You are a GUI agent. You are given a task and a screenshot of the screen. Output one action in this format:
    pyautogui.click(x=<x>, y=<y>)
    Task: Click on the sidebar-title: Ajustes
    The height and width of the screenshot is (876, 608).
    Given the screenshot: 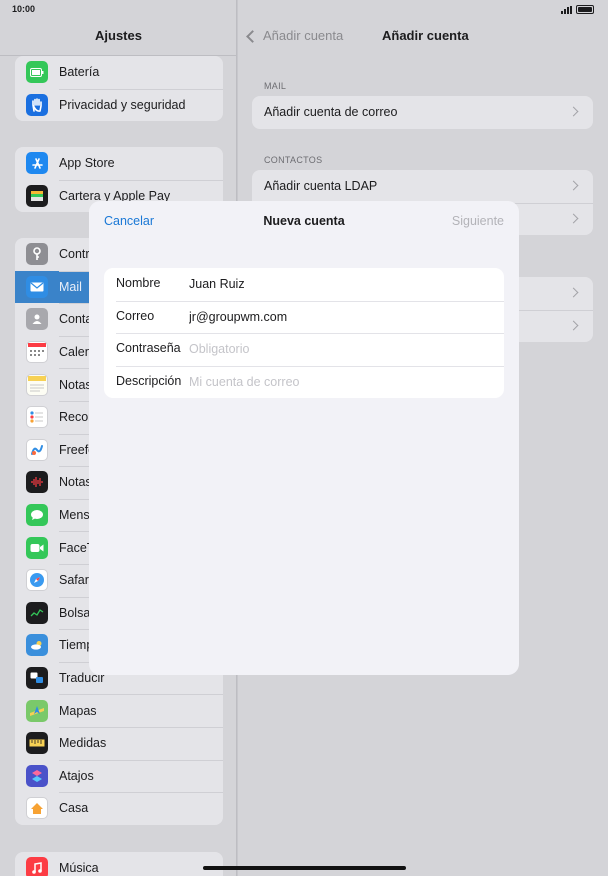 What is the action you would take?
    pyautogui.click(x=118, y=35)
    